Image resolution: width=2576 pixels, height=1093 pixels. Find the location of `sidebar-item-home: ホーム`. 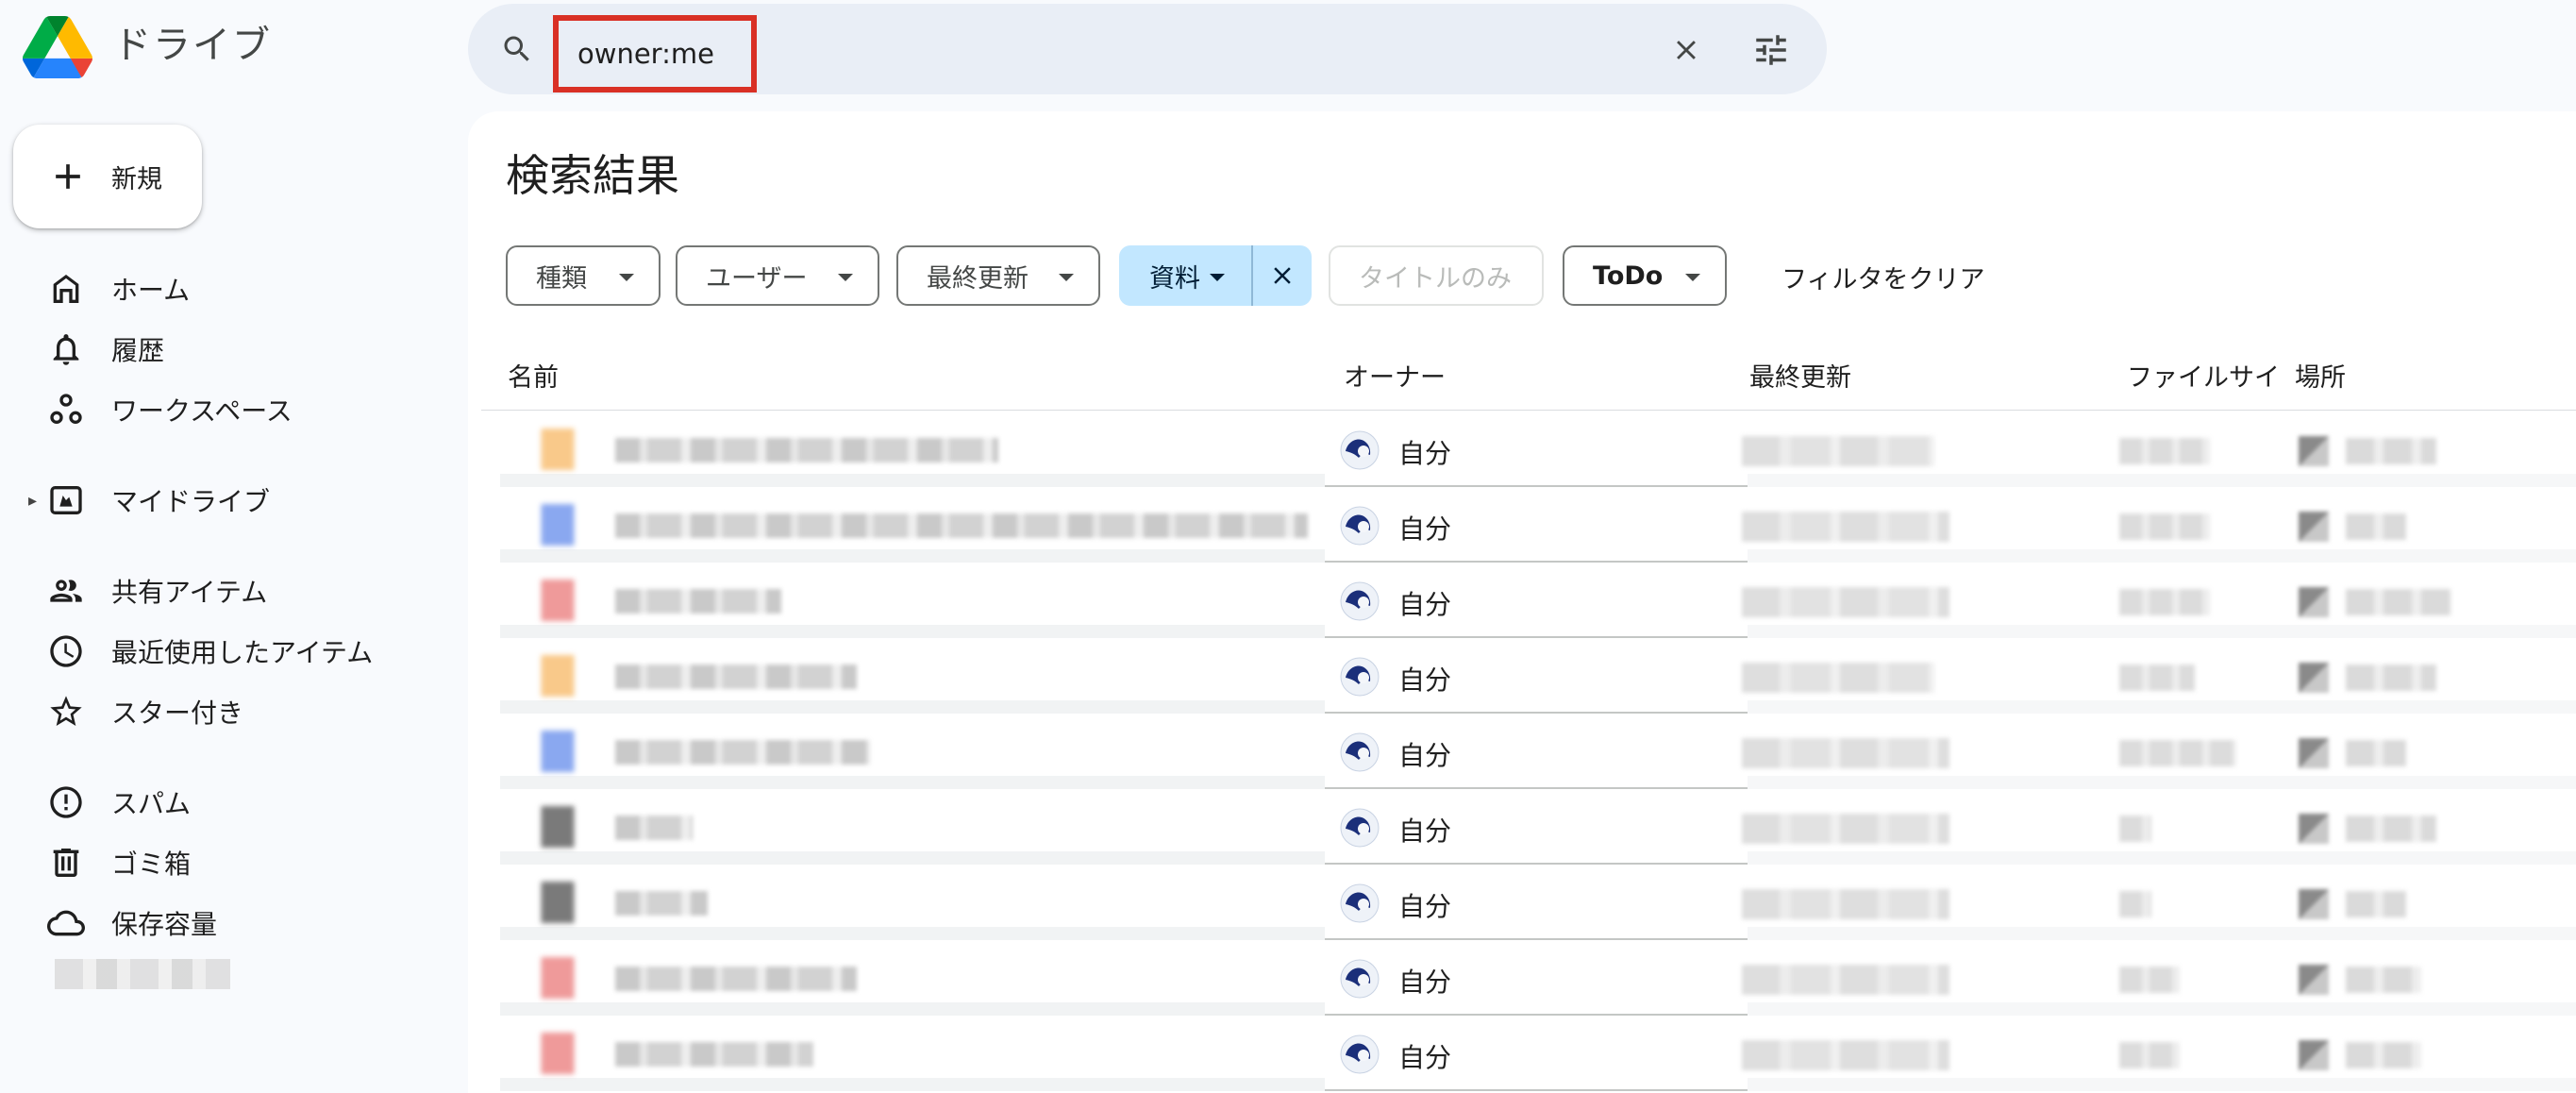

sidebar-item-home: ホーム is located at coordinates (226, 289).